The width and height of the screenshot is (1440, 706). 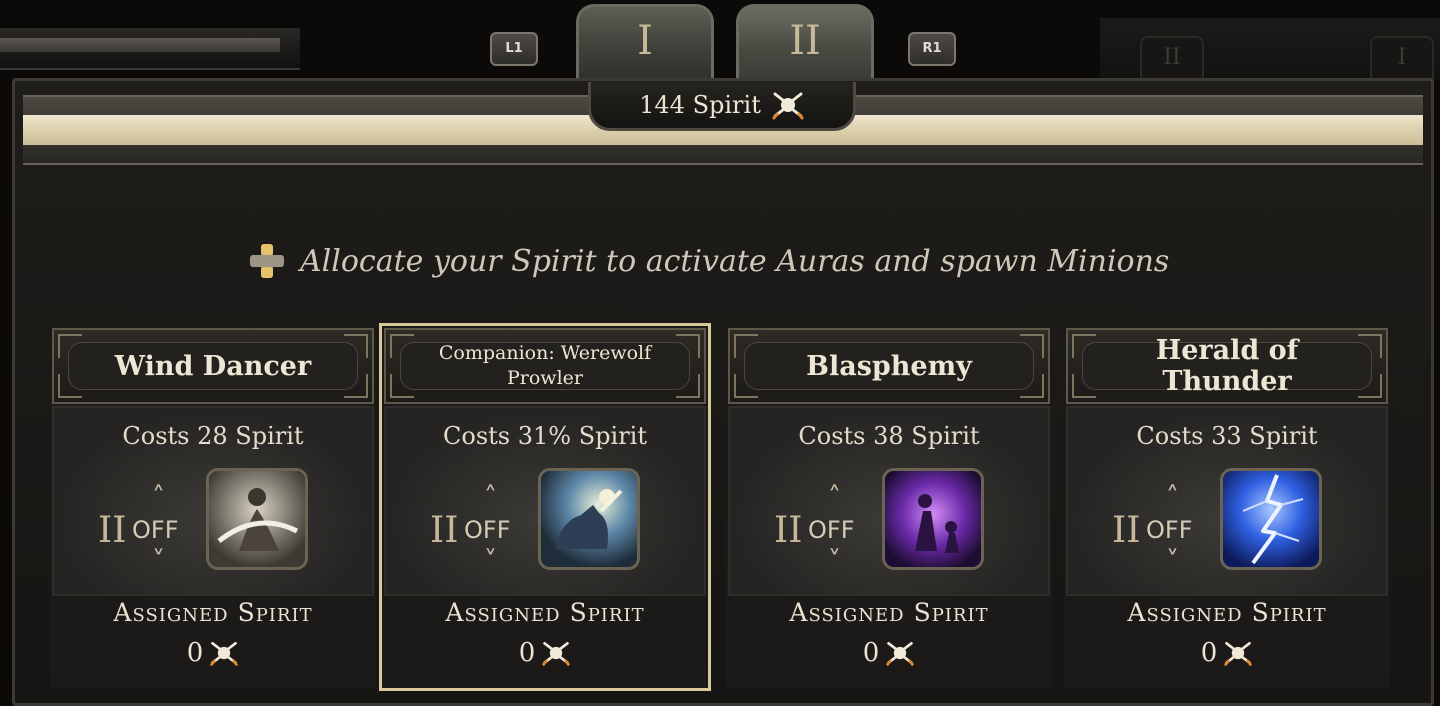 What do you see at coordinates (514, 49) in the screenshot?
I see `l1-button: L1` at bounding box center [514, 49].